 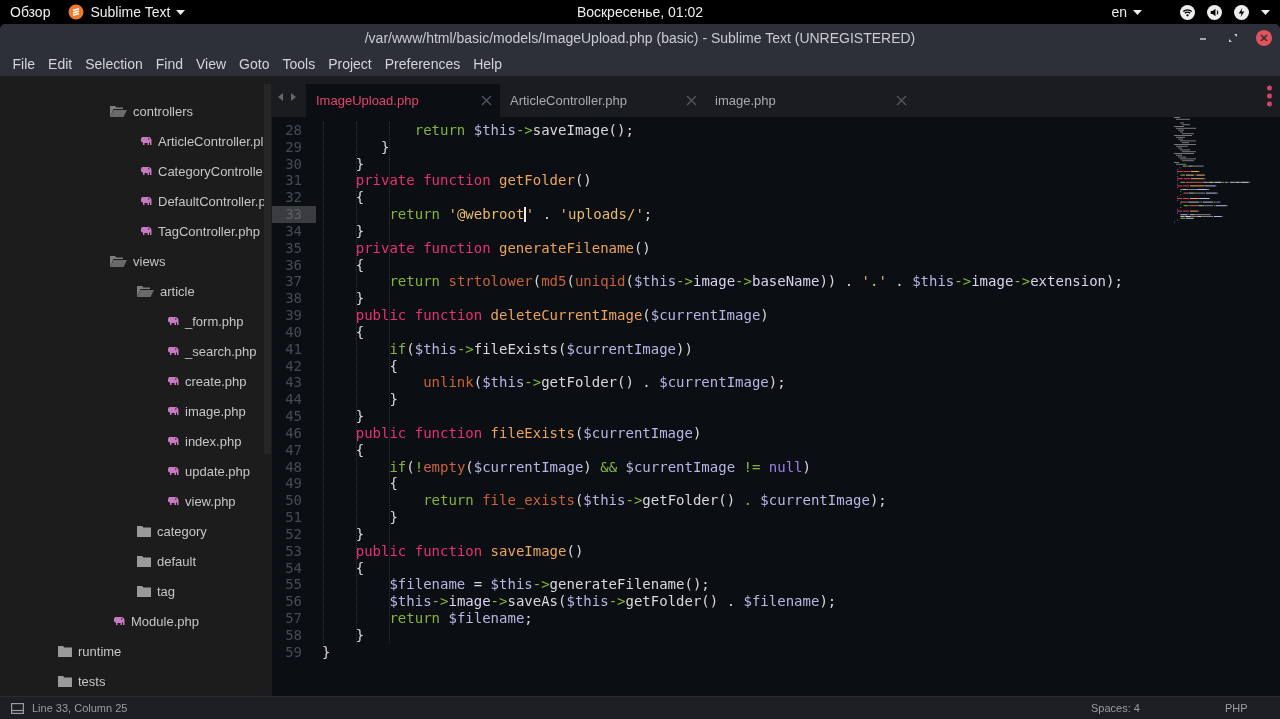 What do you see at coordinates (604, 383) in the screenshot?
I see `code-line: unlink($this->getFolder() . $currentImage);` at bounding box center [604, 383].